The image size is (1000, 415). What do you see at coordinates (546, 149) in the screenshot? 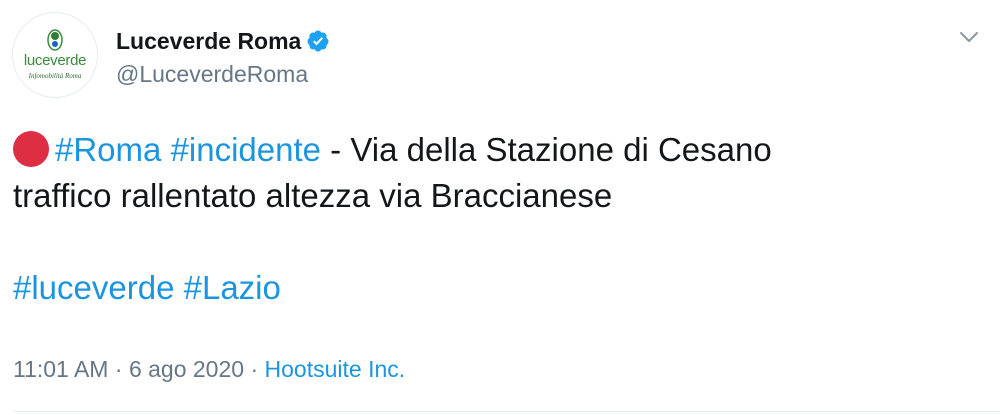
I see `tweet-line-1-text: - Via della Stazione di Cesano` at bounding box center [546, 149].